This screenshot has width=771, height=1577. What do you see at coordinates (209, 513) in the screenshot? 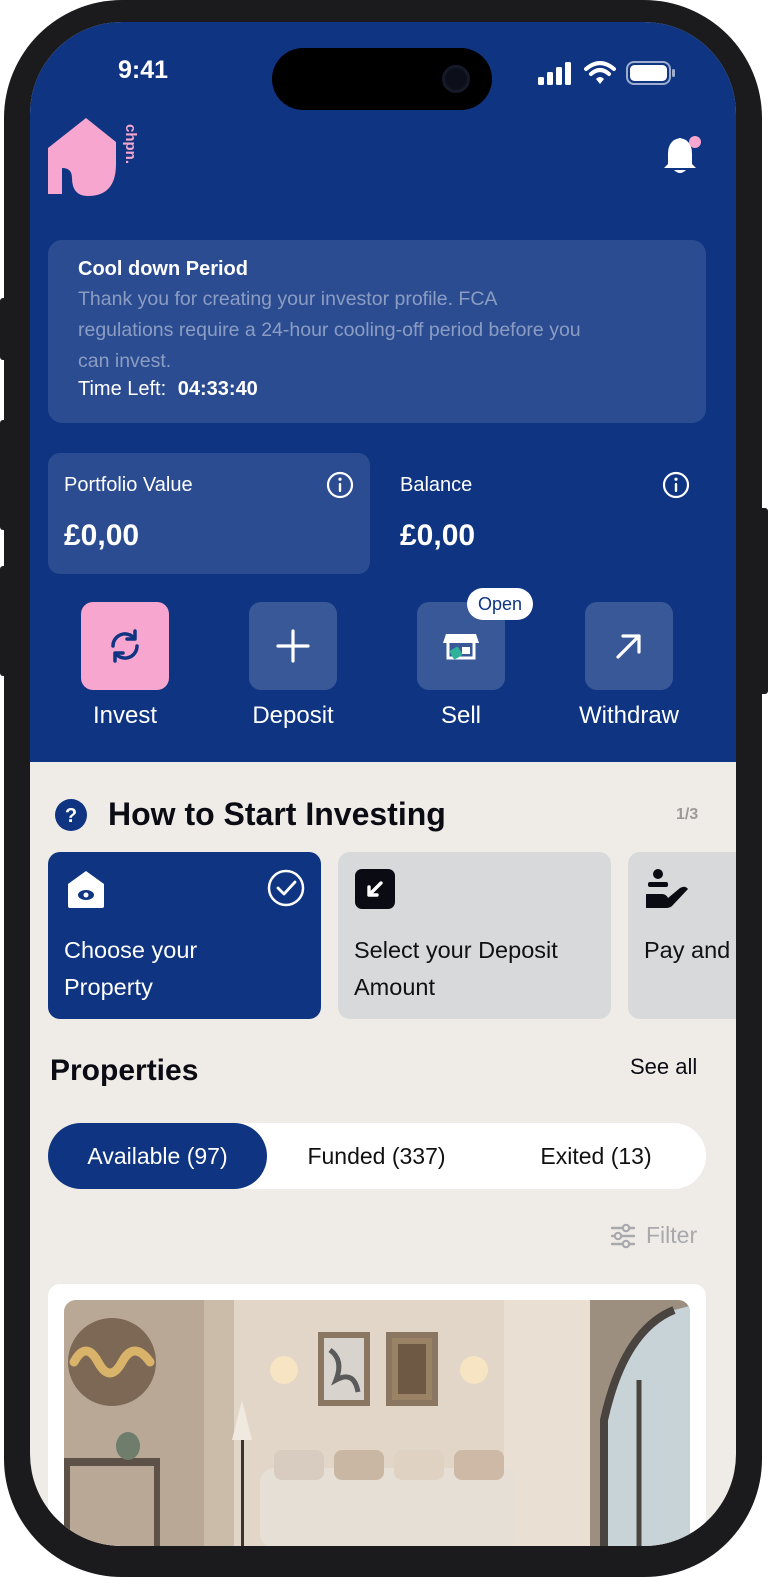
I see `portfolio-value-card: Portfolio Value £0,00` at bounding box center [209, 513].